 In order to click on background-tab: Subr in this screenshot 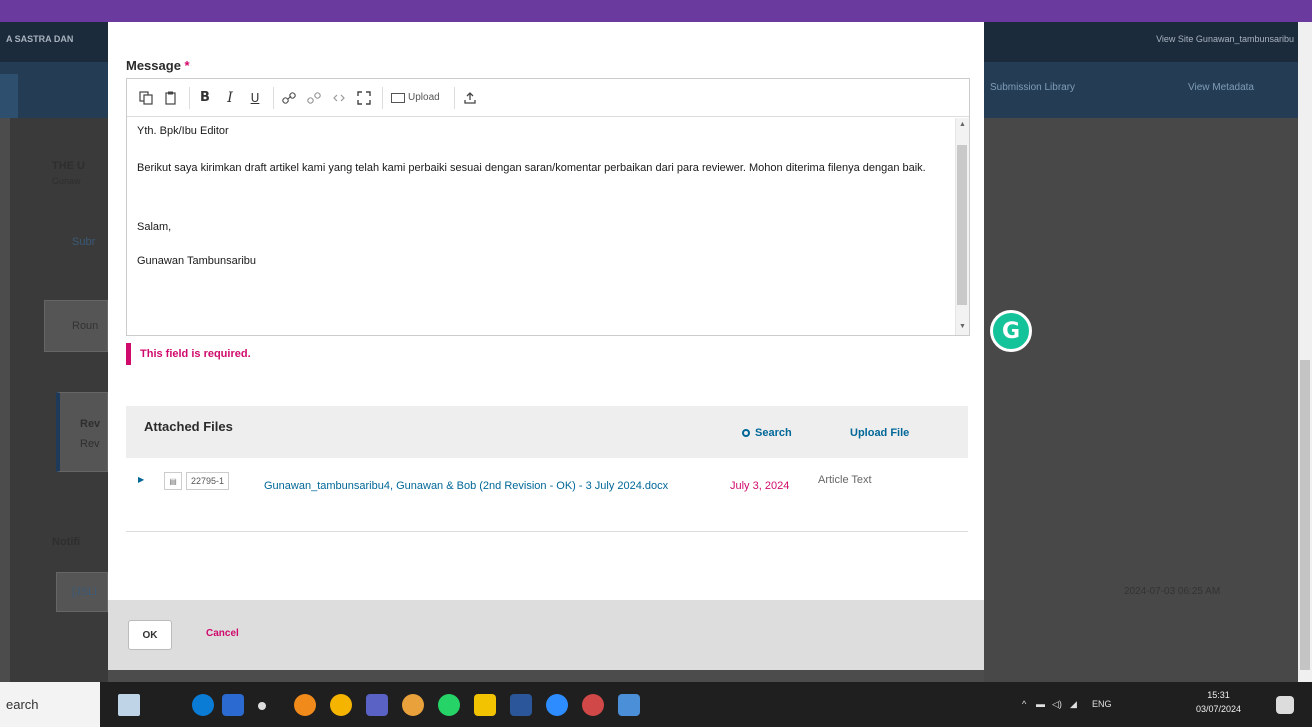, I will do `click(84, 242)`.